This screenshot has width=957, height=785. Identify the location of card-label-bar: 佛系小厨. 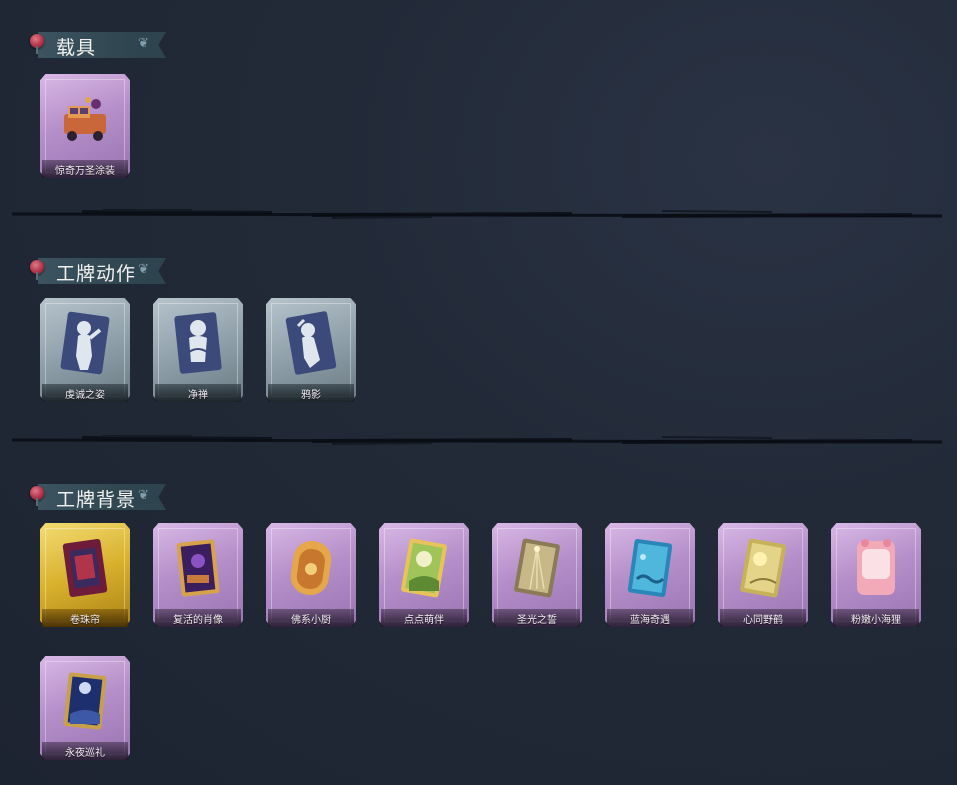
(311, 618).